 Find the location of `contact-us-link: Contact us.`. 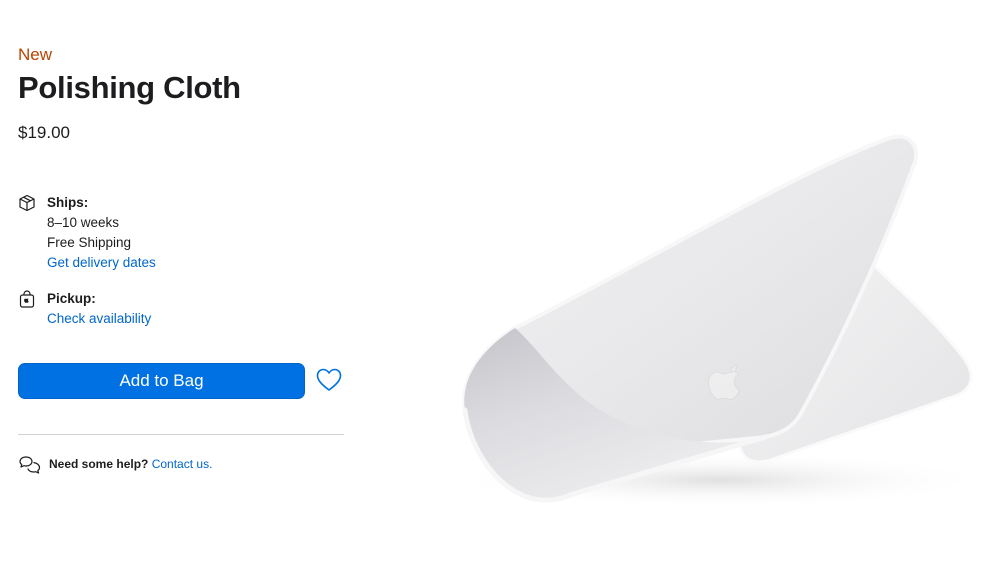

contact-us-link: Contact us. is located at coordinates (182, 464).